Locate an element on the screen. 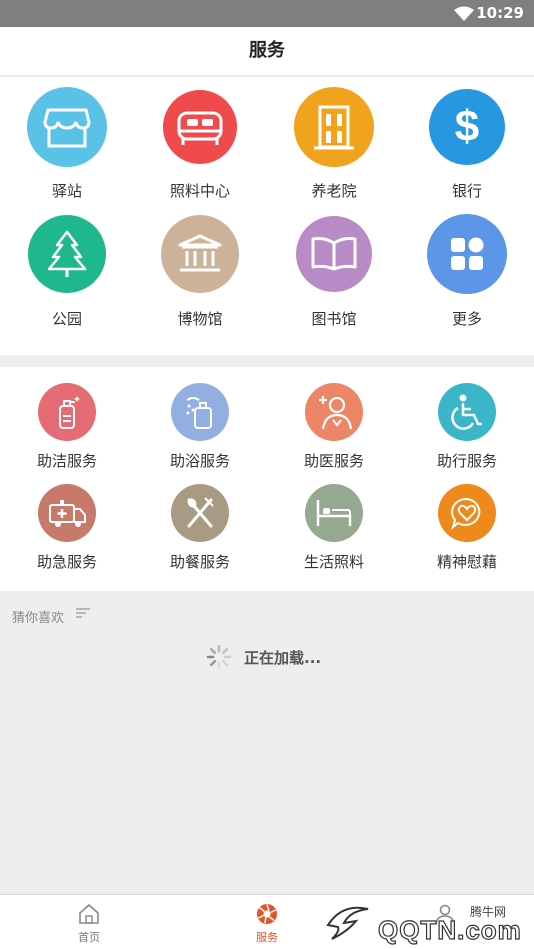  assist-item-daily-care: 生活照料 is located at coordinates (334, 519).